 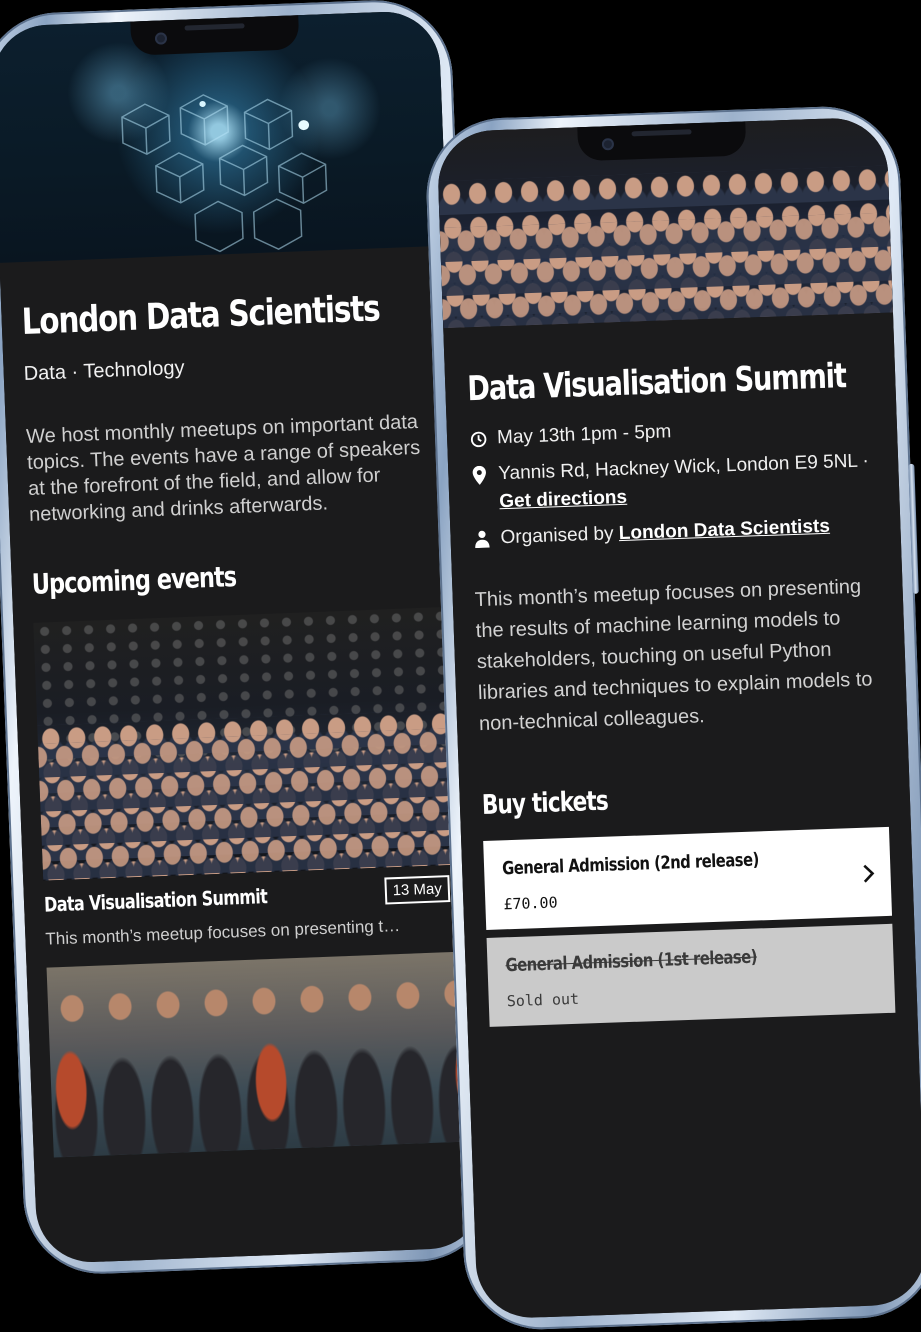 I want to click on get-directions-link: Get directions, so click(x=563, y=499).